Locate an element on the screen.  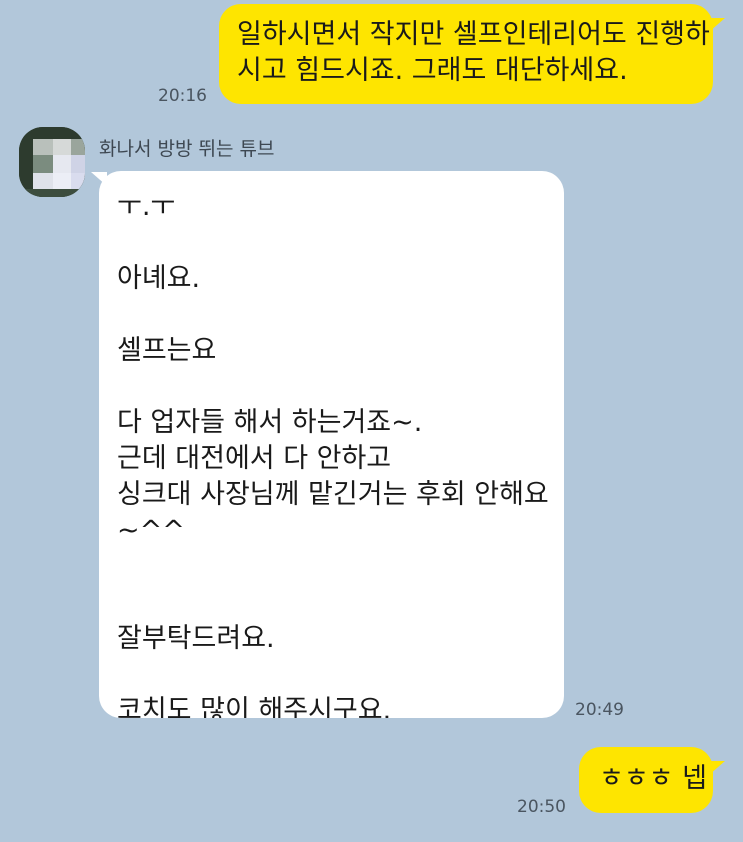
message-time: 20:16 is located at coordinates (182, 96).